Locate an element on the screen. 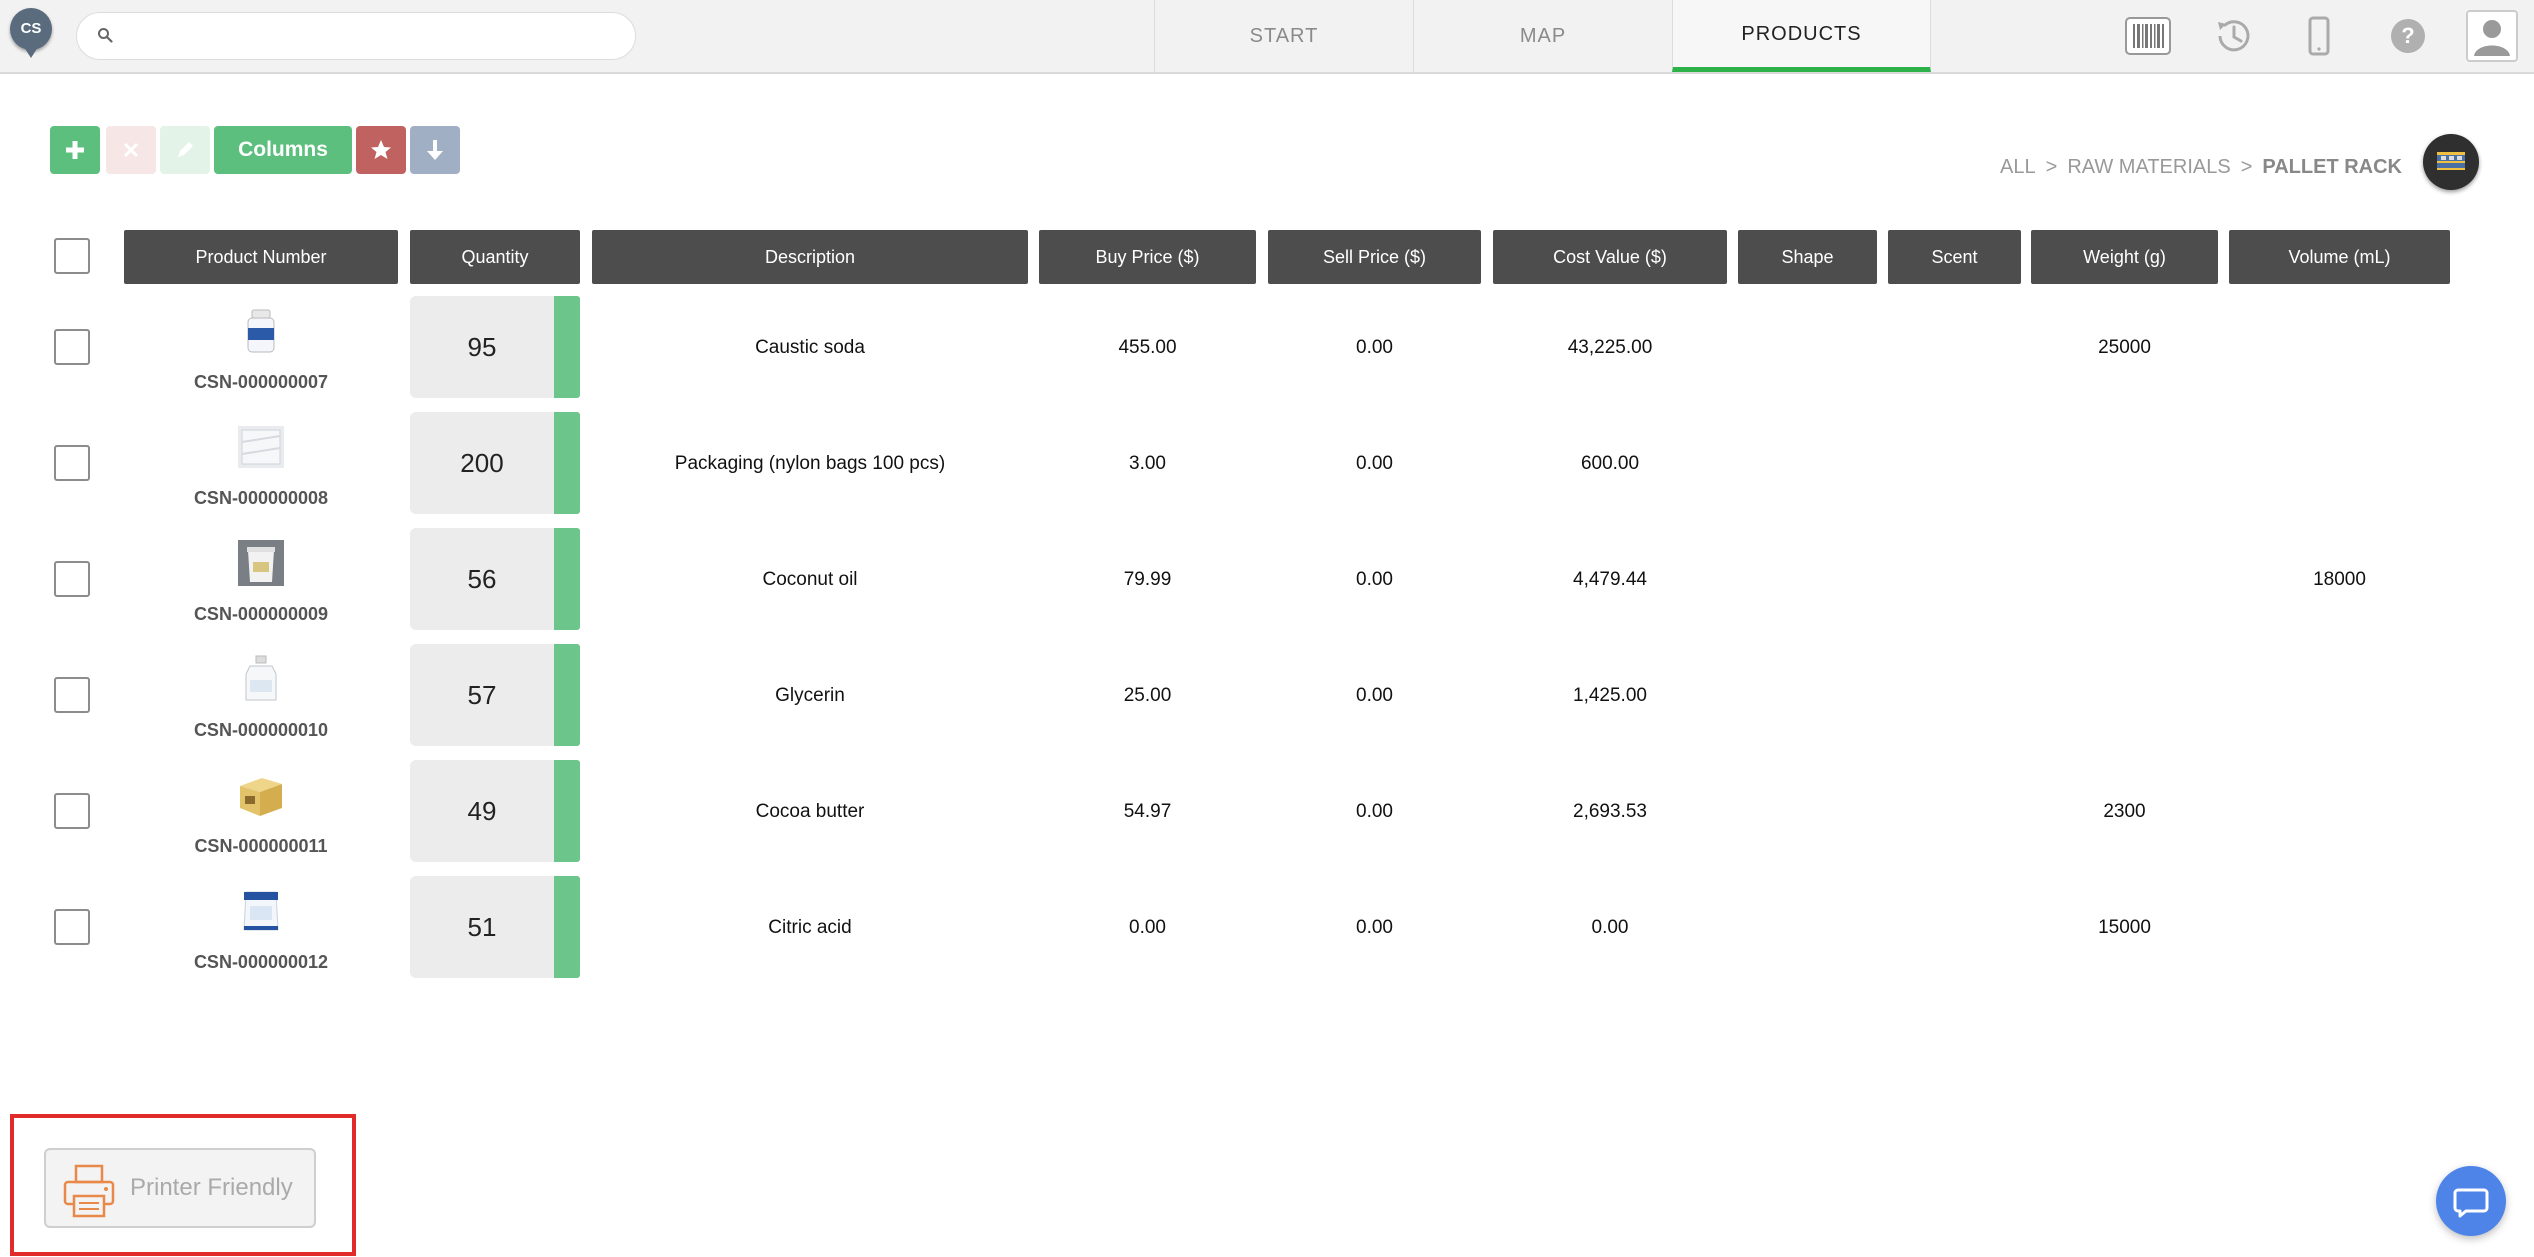 The image size is (2534, 1257). cost-value-cell: 1,425.00 is located at coordinates (1610, 695).